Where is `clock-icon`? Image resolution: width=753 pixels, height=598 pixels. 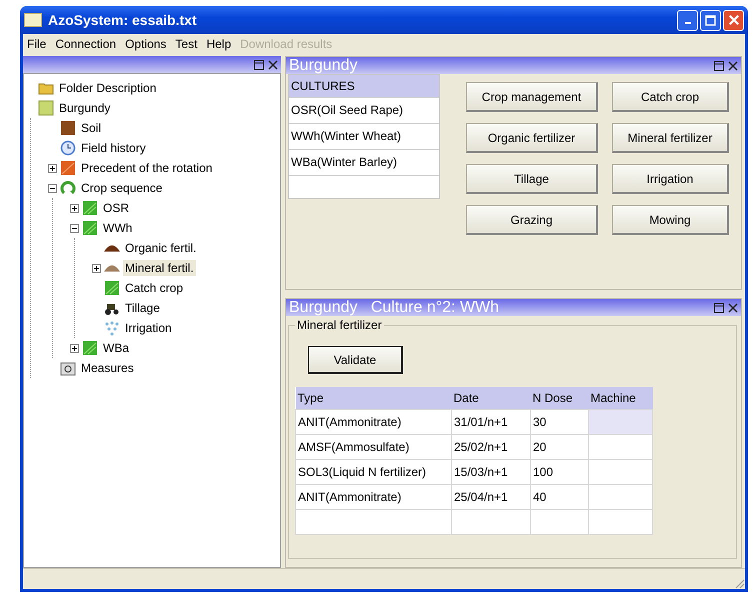
clock-icon is located at coordinates (68, 148).